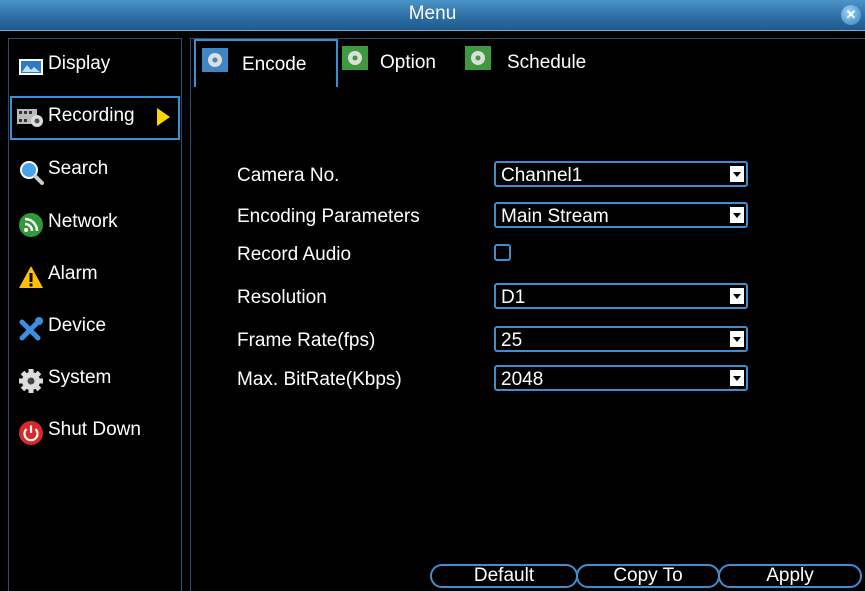 This screenshot has height=591, width=865. I want to click on recording-icon, so click(30, 118).